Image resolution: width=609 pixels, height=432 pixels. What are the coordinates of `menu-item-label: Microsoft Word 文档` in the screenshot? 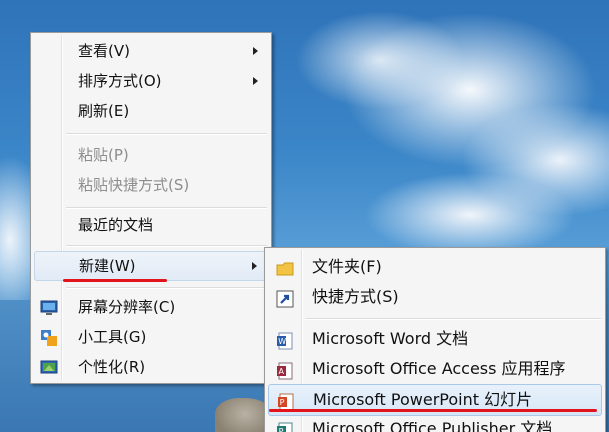 It's located at (390, 338).